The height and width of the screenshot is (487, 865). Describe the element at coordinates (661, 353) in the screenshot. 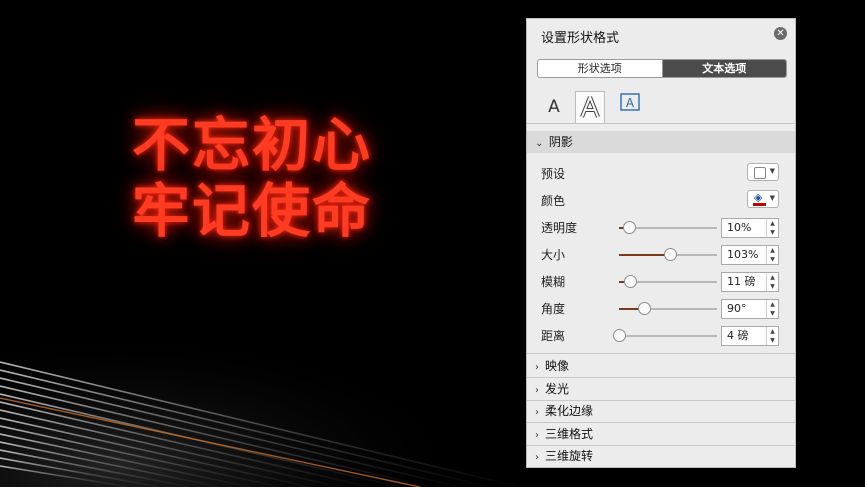

I see `divider` at that location.